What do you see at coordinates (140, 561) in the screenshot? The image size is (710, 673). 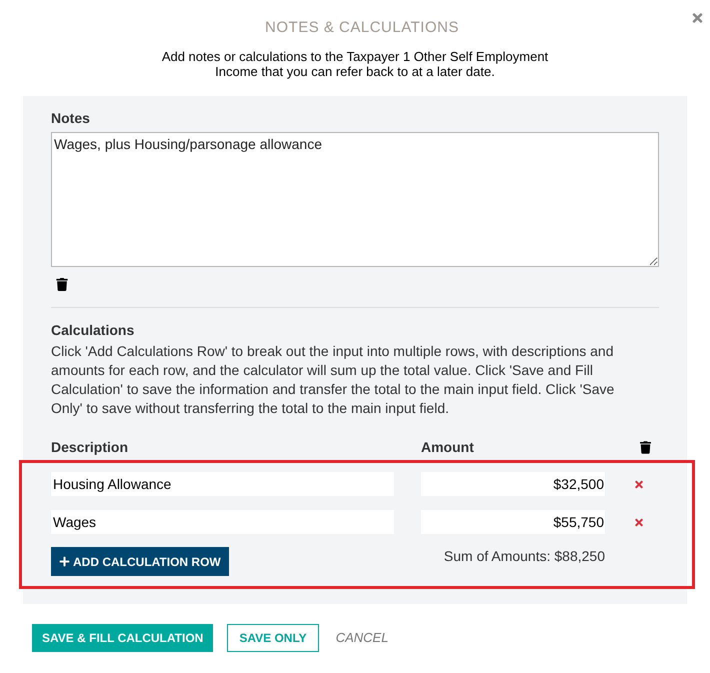 I see `add-calculation-row-button: ADD CALCULATION ROW` at bounding box center [140, 561].